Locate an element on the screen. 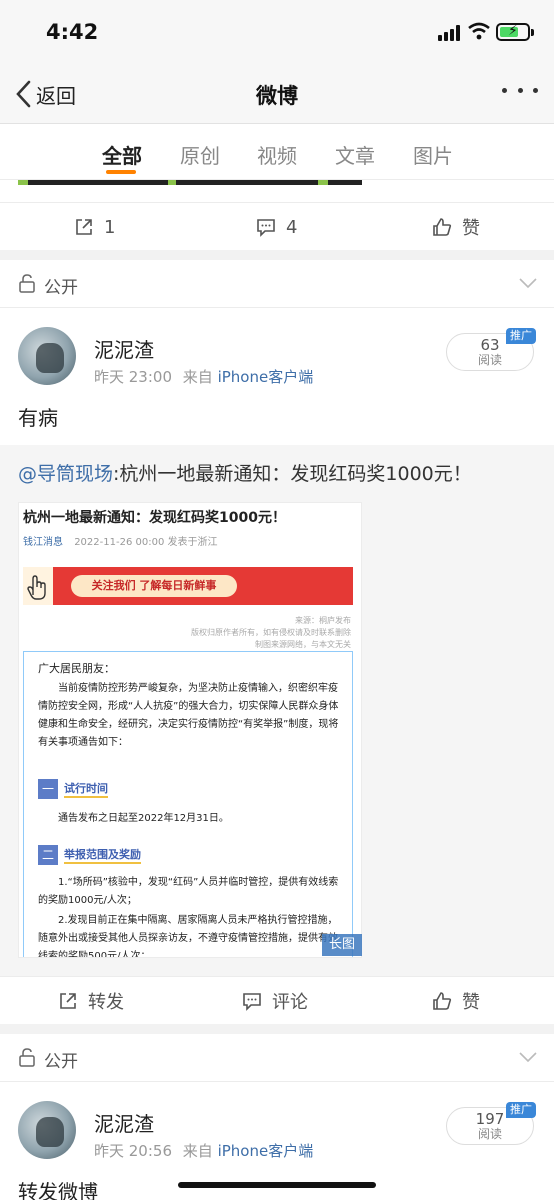 This screenshot has height=1200, width=554. hand-pointer-icon is located at coordinates (38, 586).